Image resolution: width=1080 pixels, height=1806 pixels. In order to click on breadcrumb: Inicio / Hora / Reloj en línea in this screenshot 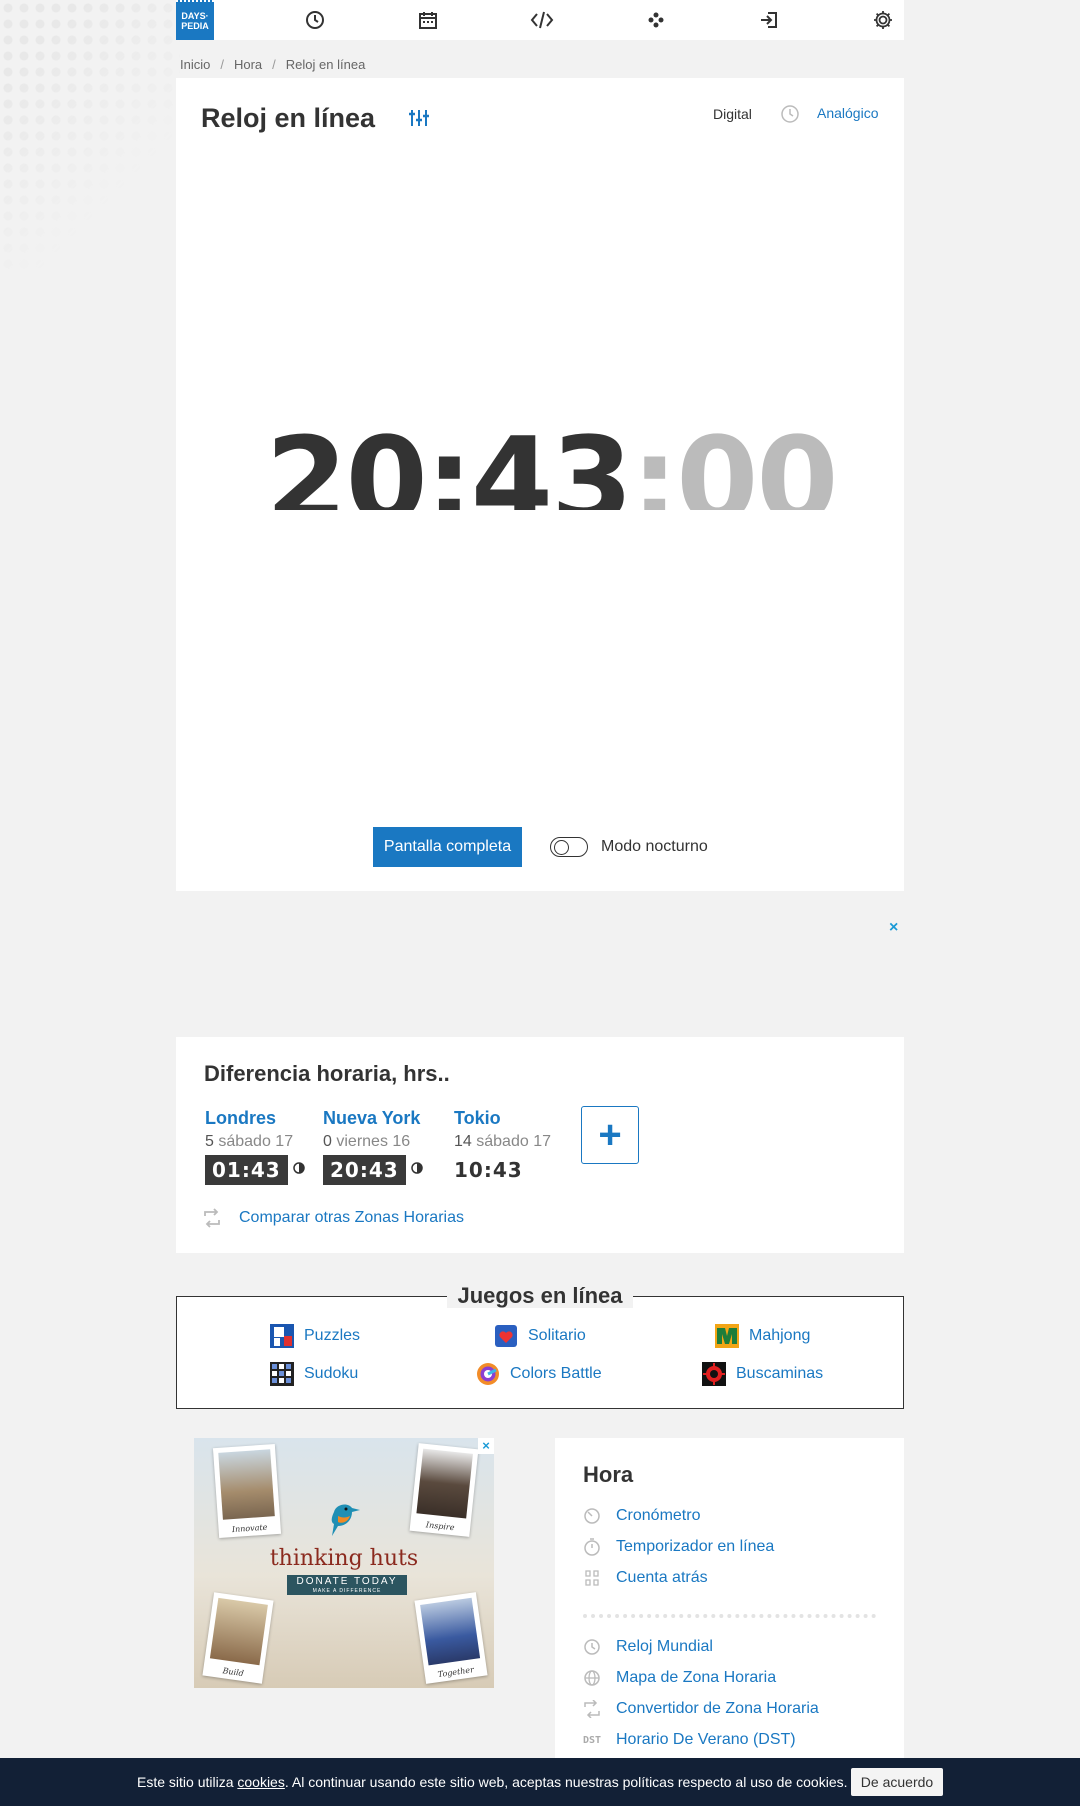, I will do `click(272, 64)`.